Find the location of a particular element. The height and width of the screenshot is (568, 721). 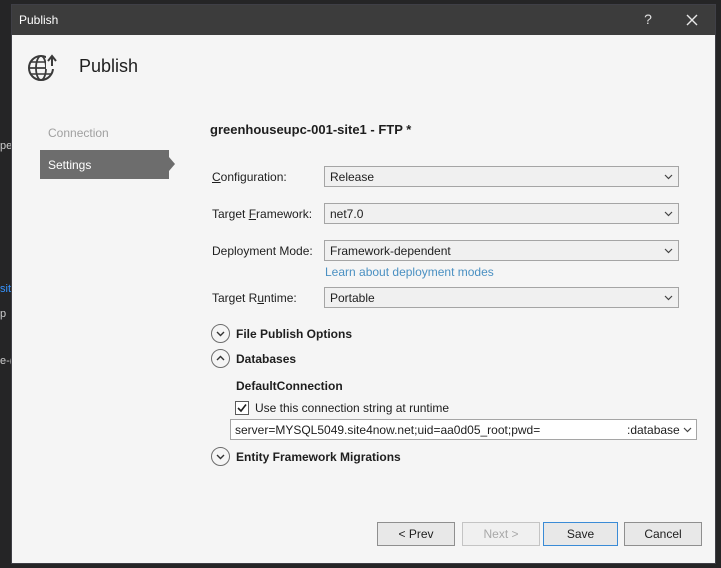

close-button is located at coordinates (692, 20).